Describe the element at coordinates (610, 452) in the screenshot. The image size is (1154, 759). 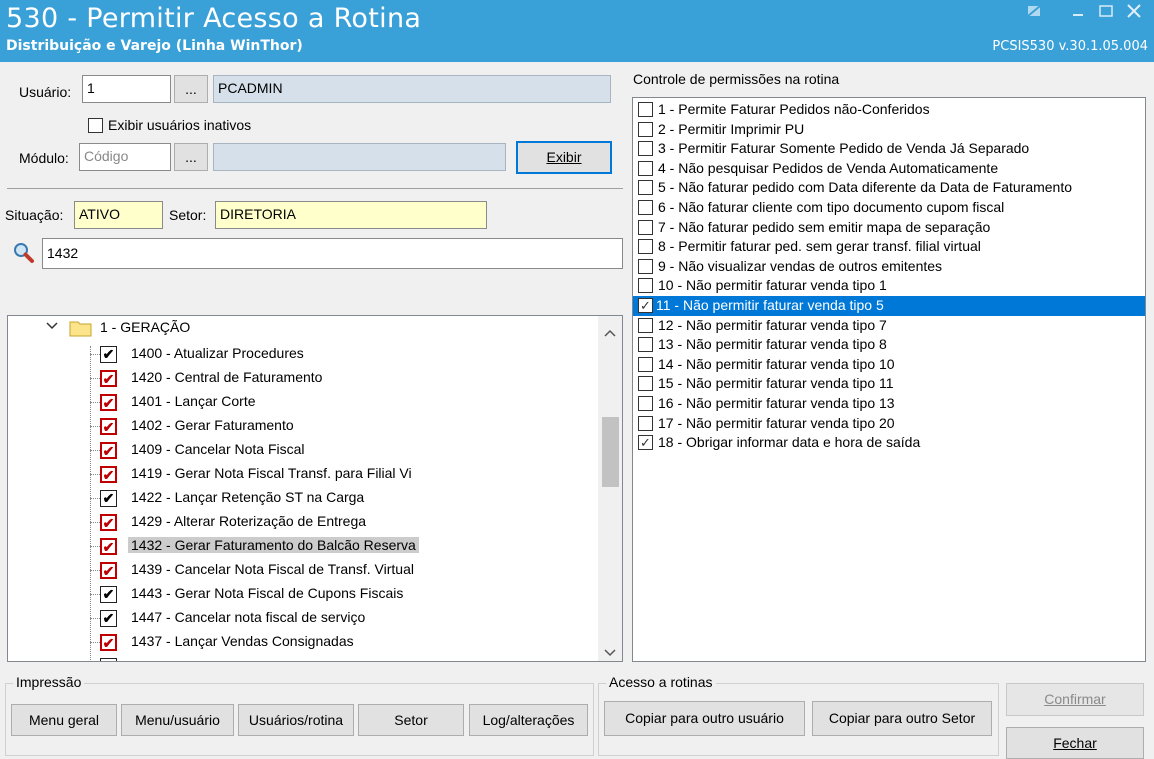
I see `scroll-thumb` at that location.